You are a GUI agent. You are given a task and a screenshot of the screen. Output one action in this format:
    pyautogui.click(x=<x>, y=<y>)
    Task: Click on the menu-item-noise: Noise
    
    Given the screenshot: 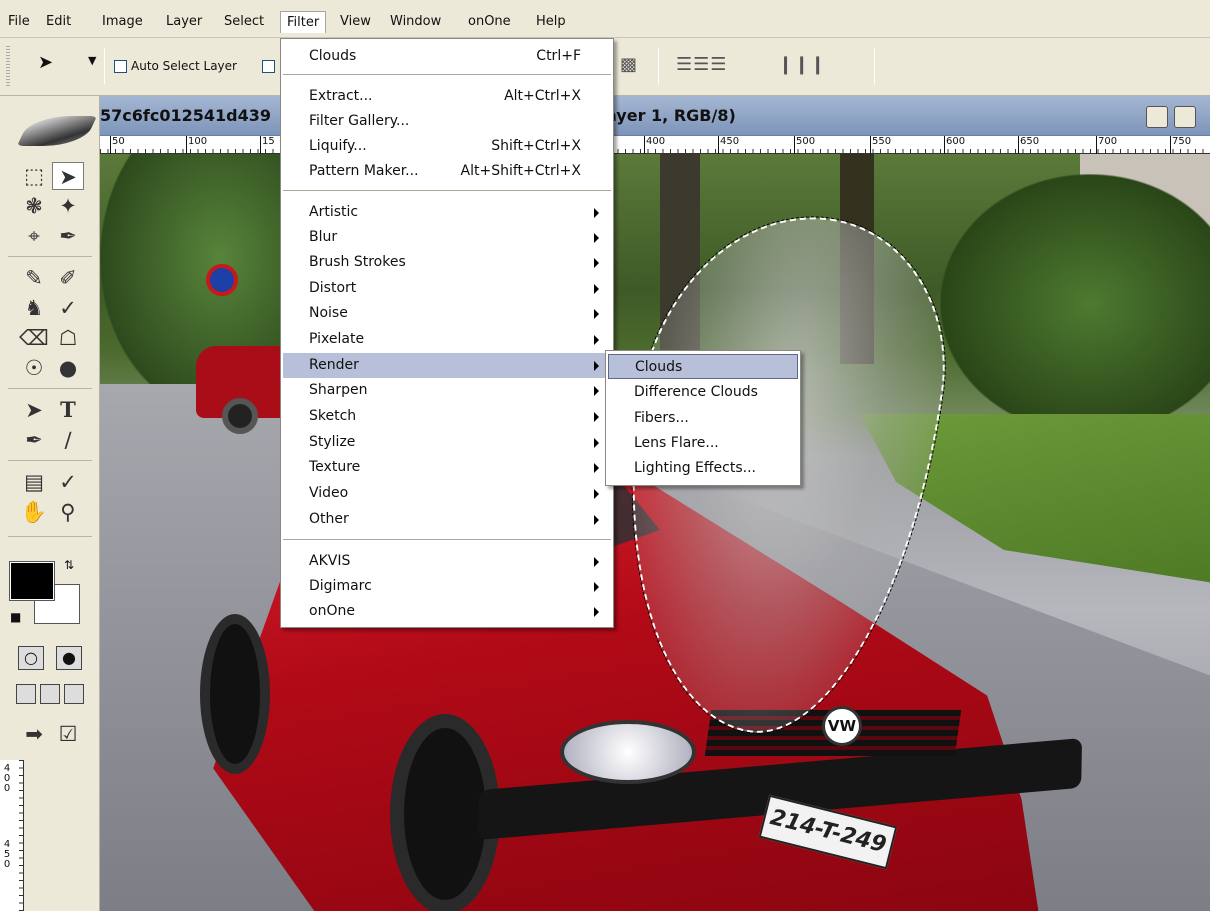 What is the action you would take?
    pyautogui.click(x=447, y=313)
    